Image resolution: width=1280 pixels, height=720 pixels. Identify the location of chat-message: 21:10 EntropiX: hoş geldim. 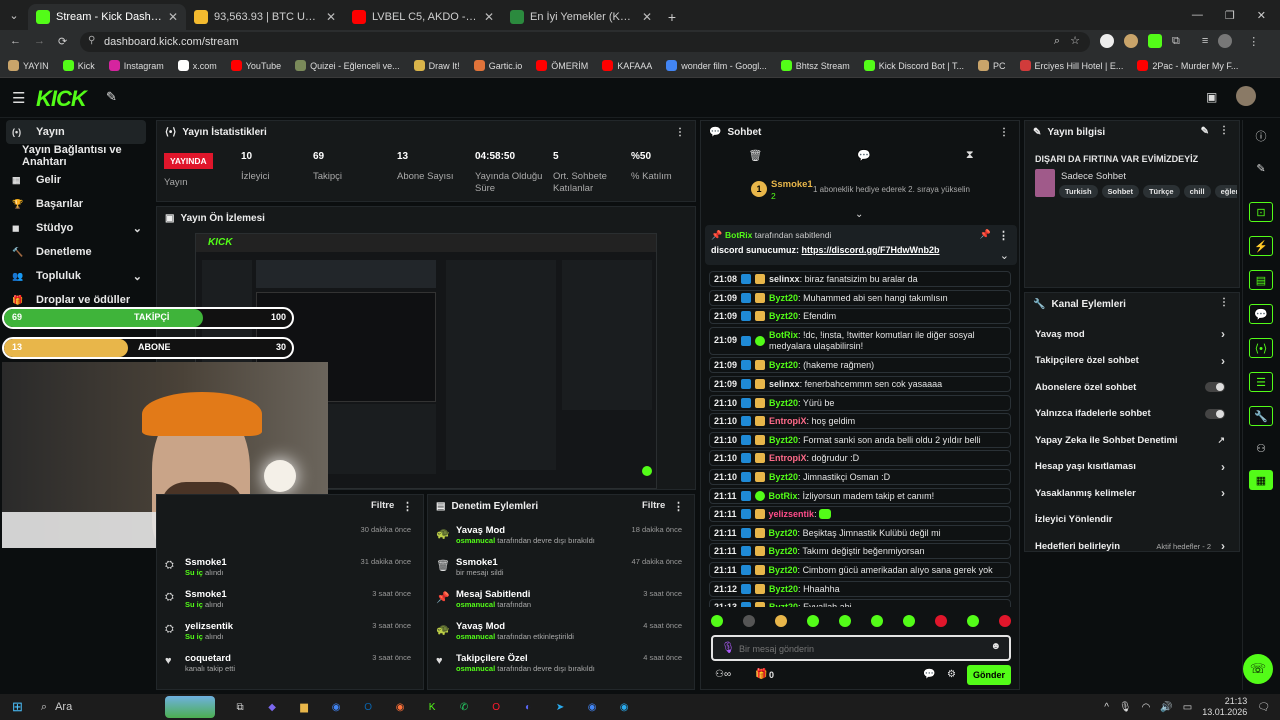
(860, 421).